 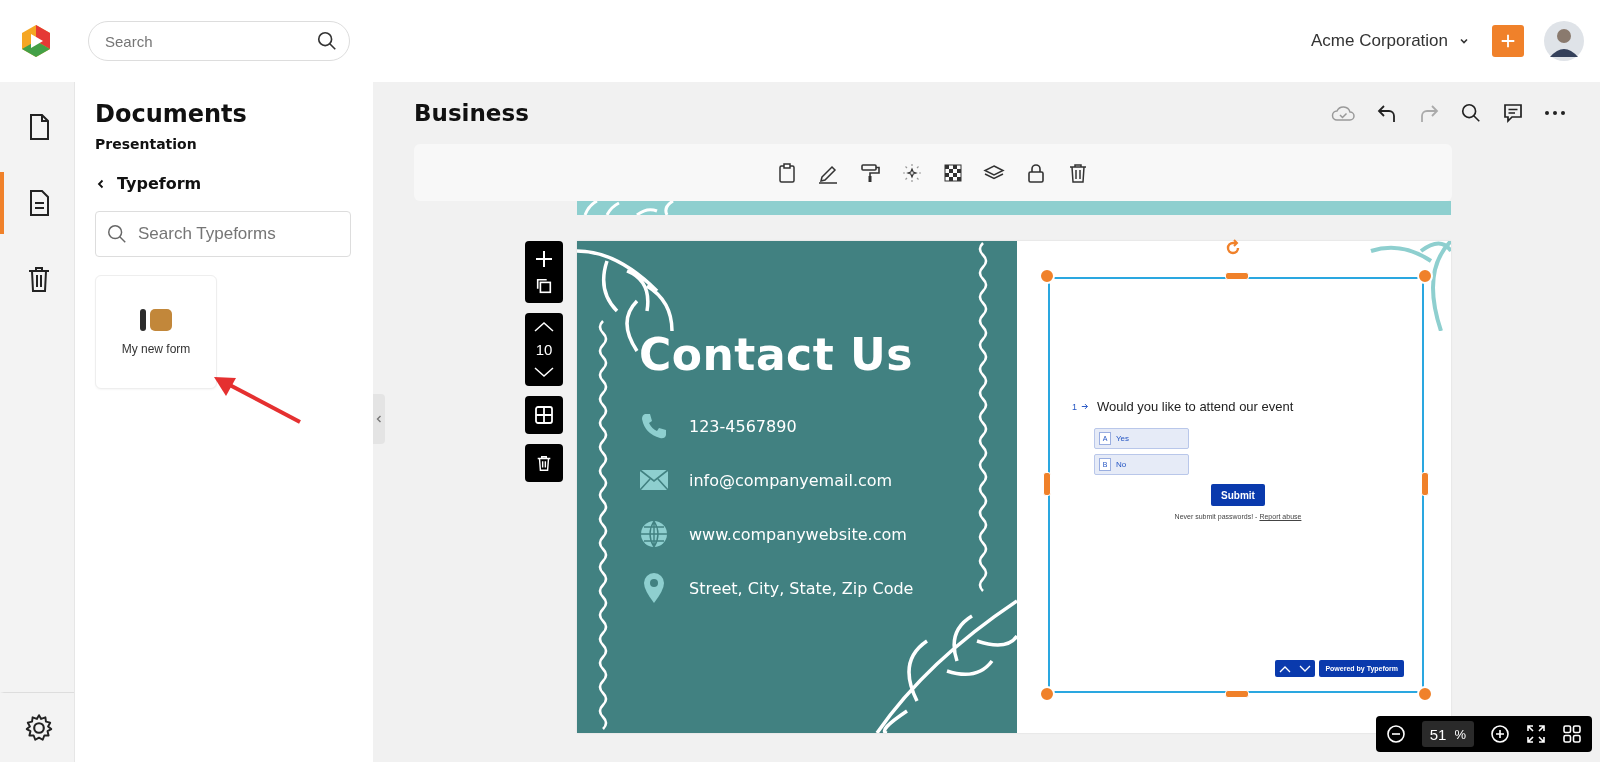 What do you see at coordinates (870, 172) in the screenshot?
I see `paint-roller-icon` at bounding box center [870, 172].